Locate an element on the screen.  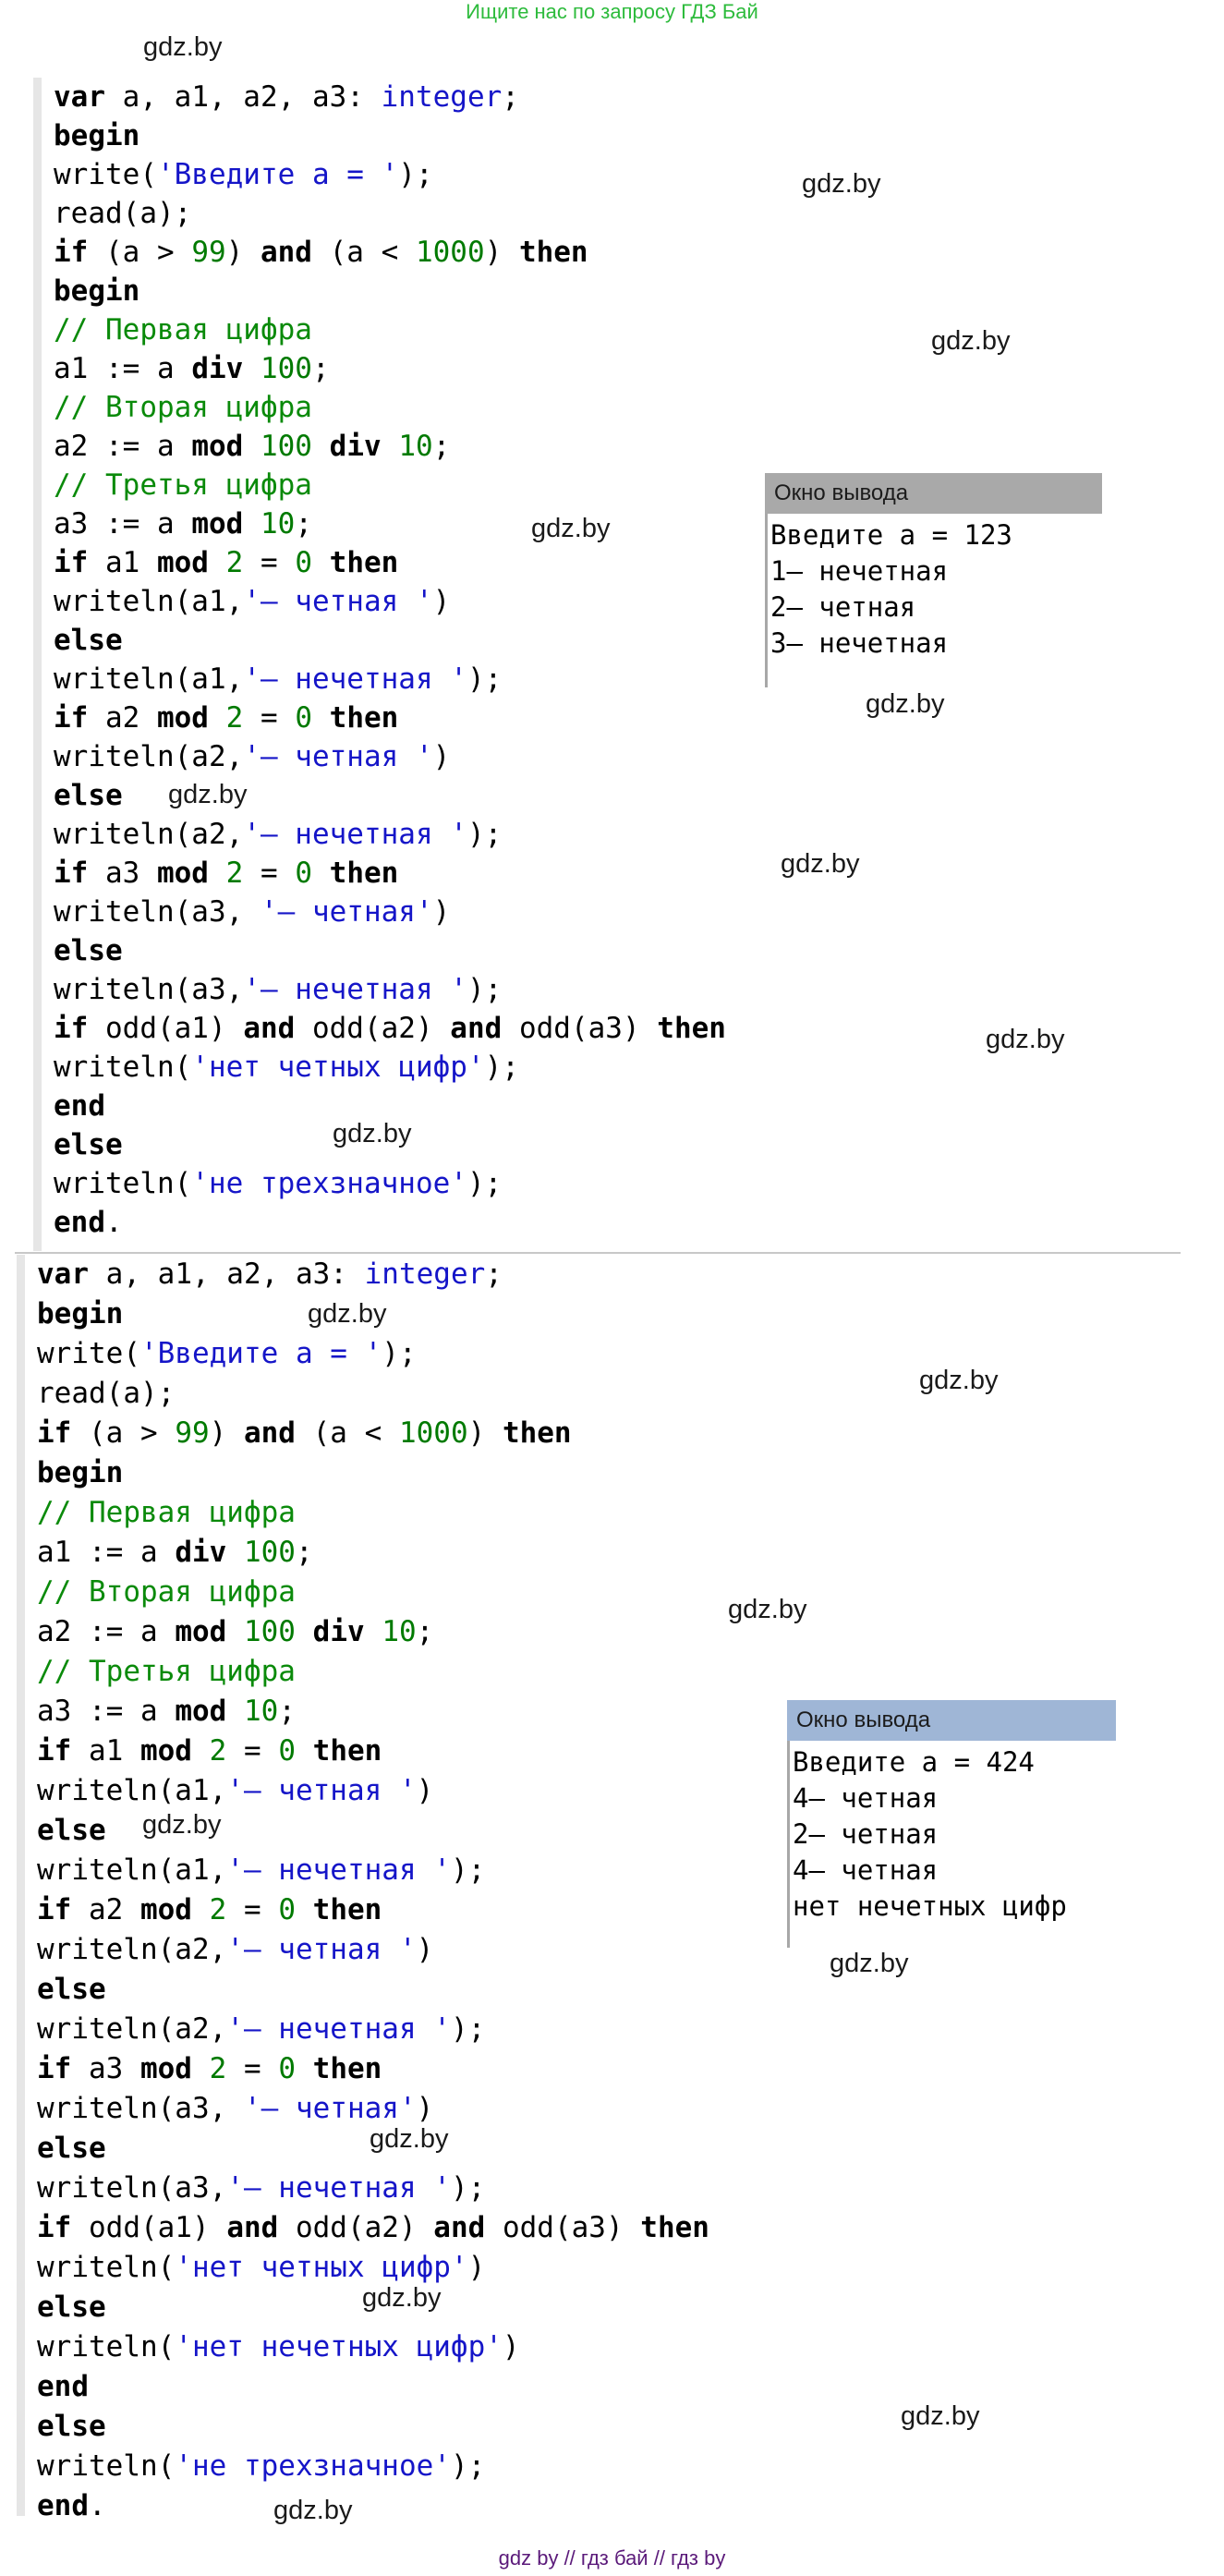
code-token: (a > is located at coordinates (140, 252).